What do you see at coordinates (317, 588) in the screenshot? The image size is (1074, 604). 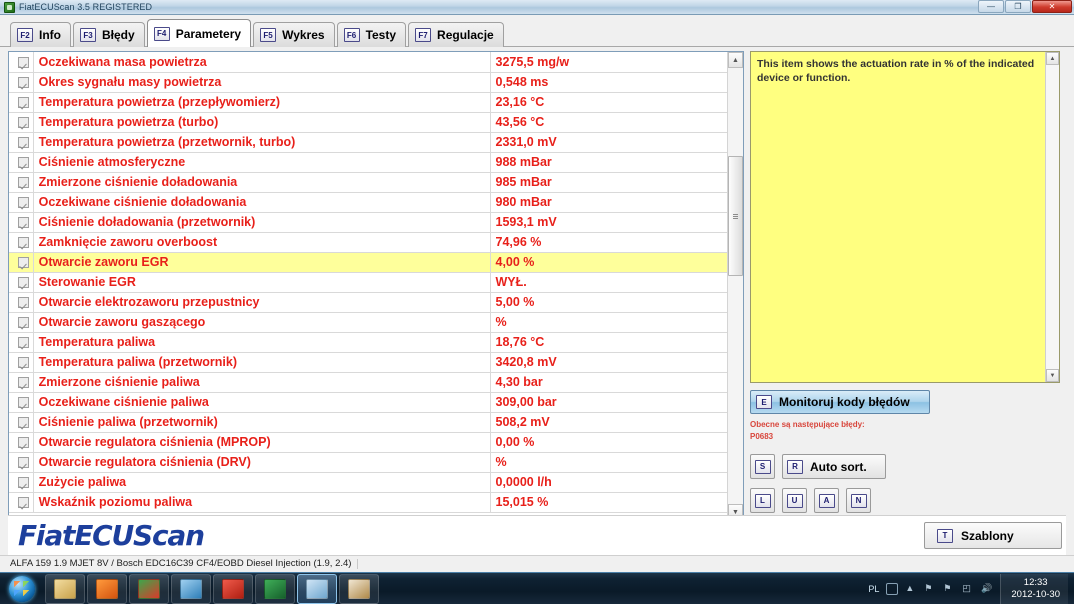 I see `taskbar-book-icon` at bounding box center [317, 588].